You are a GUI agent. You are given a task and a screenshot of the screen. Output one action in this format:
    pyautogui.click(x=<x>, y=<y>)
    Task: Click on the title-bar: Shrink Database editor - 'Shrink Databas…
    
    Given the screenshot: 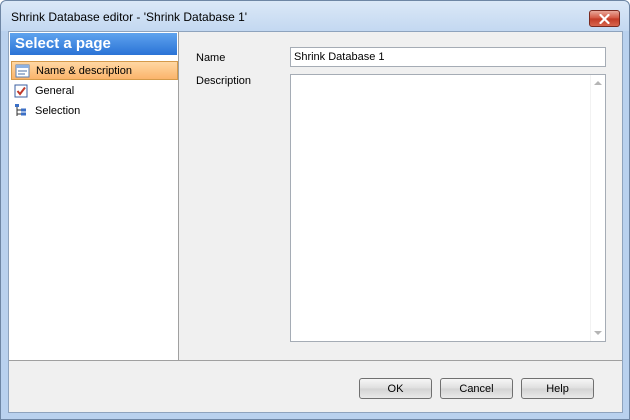 What is the action you would take?
    pyautogui.click(x=315, y=16)
    